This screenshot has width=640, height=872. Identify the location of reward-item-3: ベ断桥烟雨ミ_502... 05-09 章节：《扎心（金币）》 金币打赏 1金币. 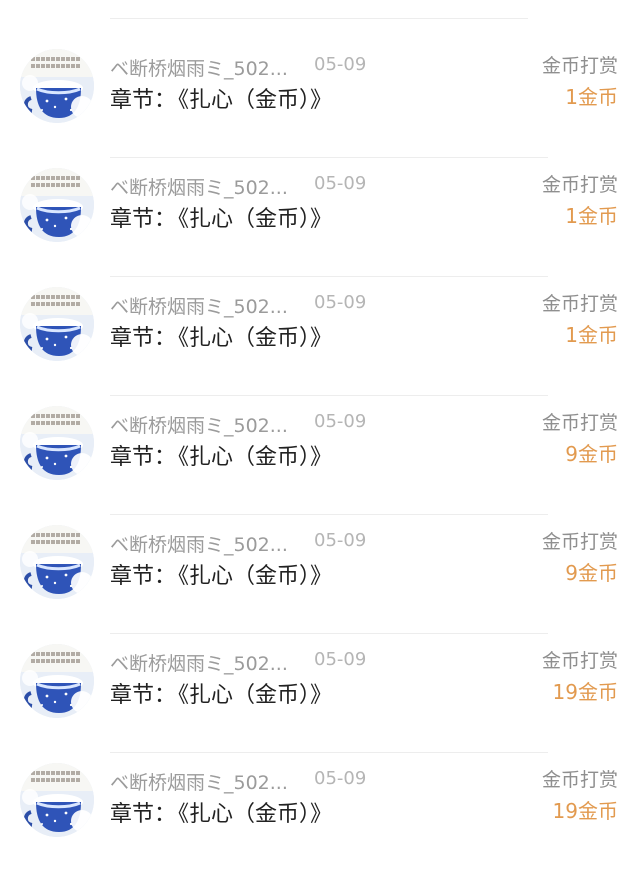
(320, 336).